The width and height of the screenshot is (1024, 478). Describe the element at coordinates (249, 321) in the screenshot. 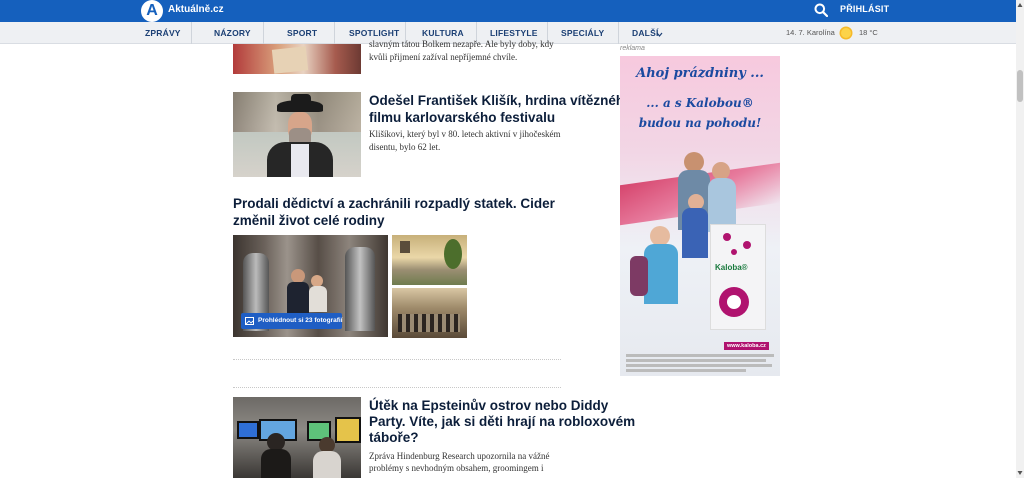

I see `photo-gallery-icon` at that location.